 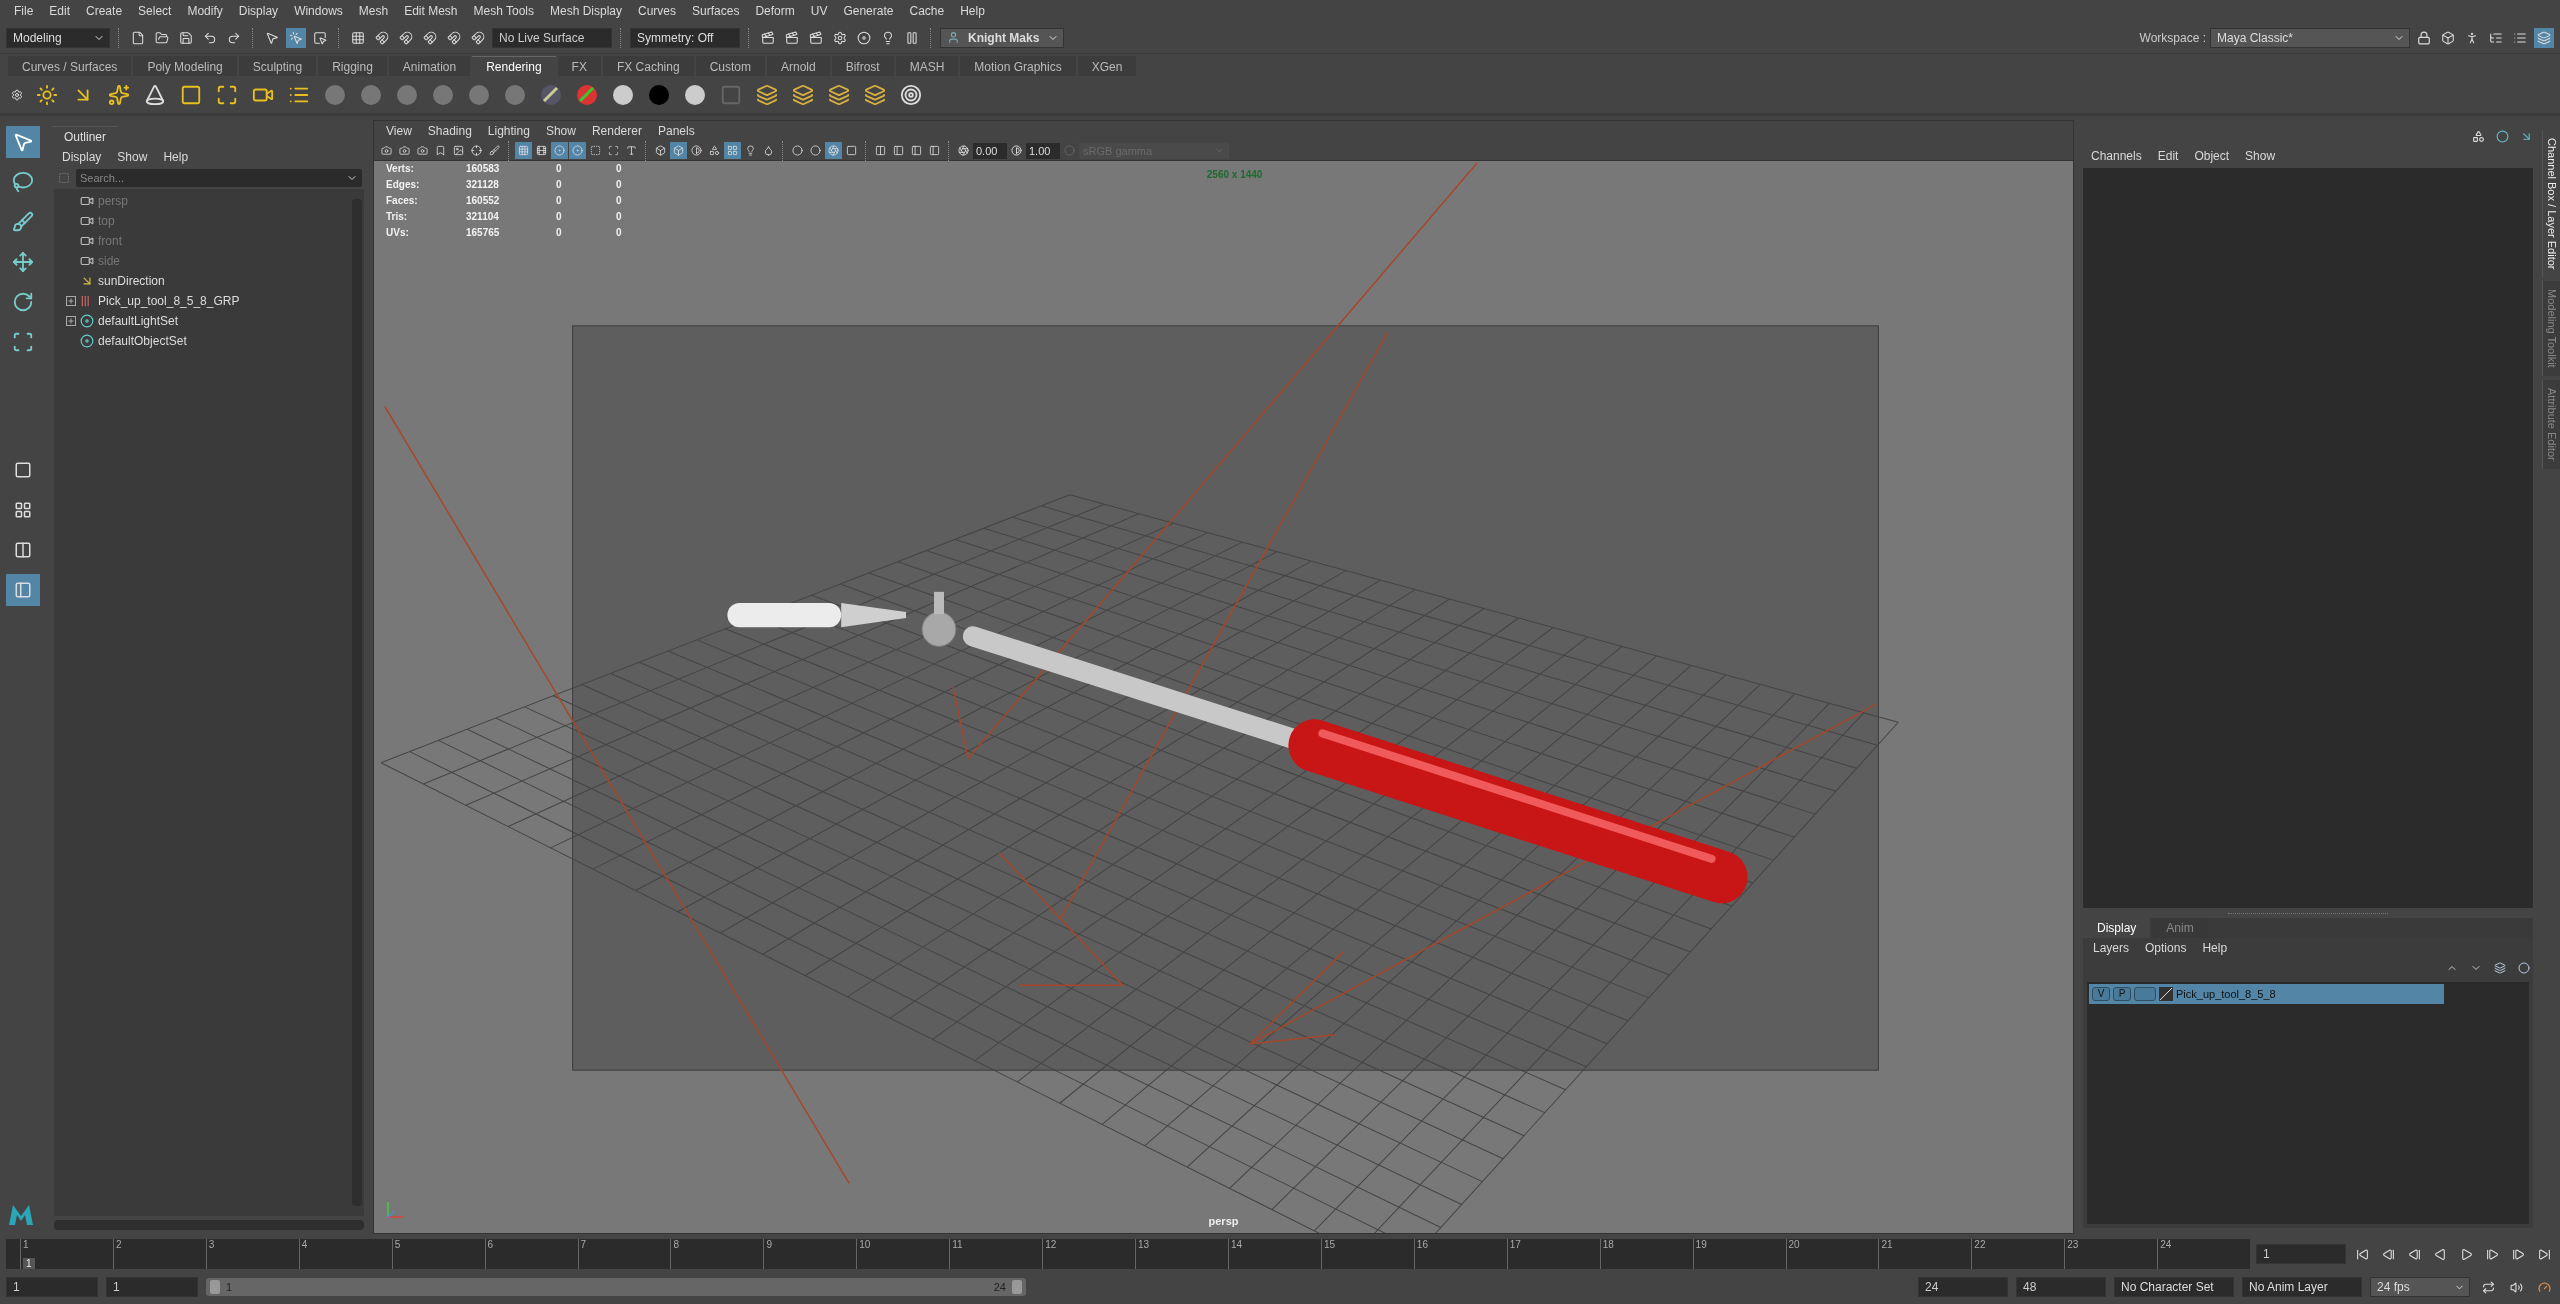 I want to click on menu-item: Modify, so click(x=205, y=11).